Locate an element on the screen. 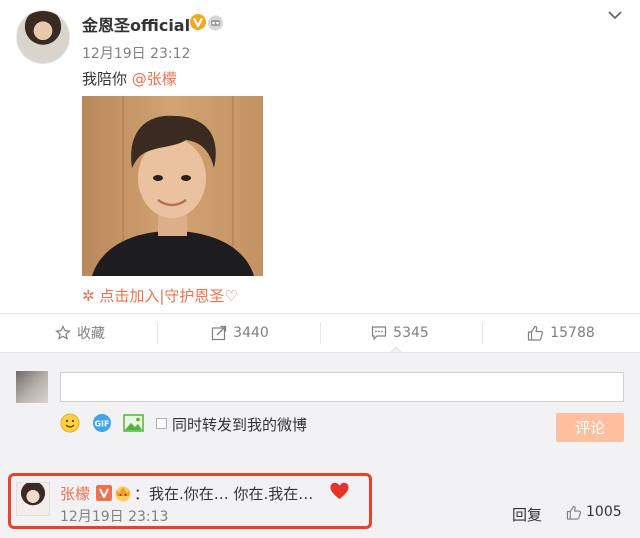  comment-icon is located at coordinates (379, 333).